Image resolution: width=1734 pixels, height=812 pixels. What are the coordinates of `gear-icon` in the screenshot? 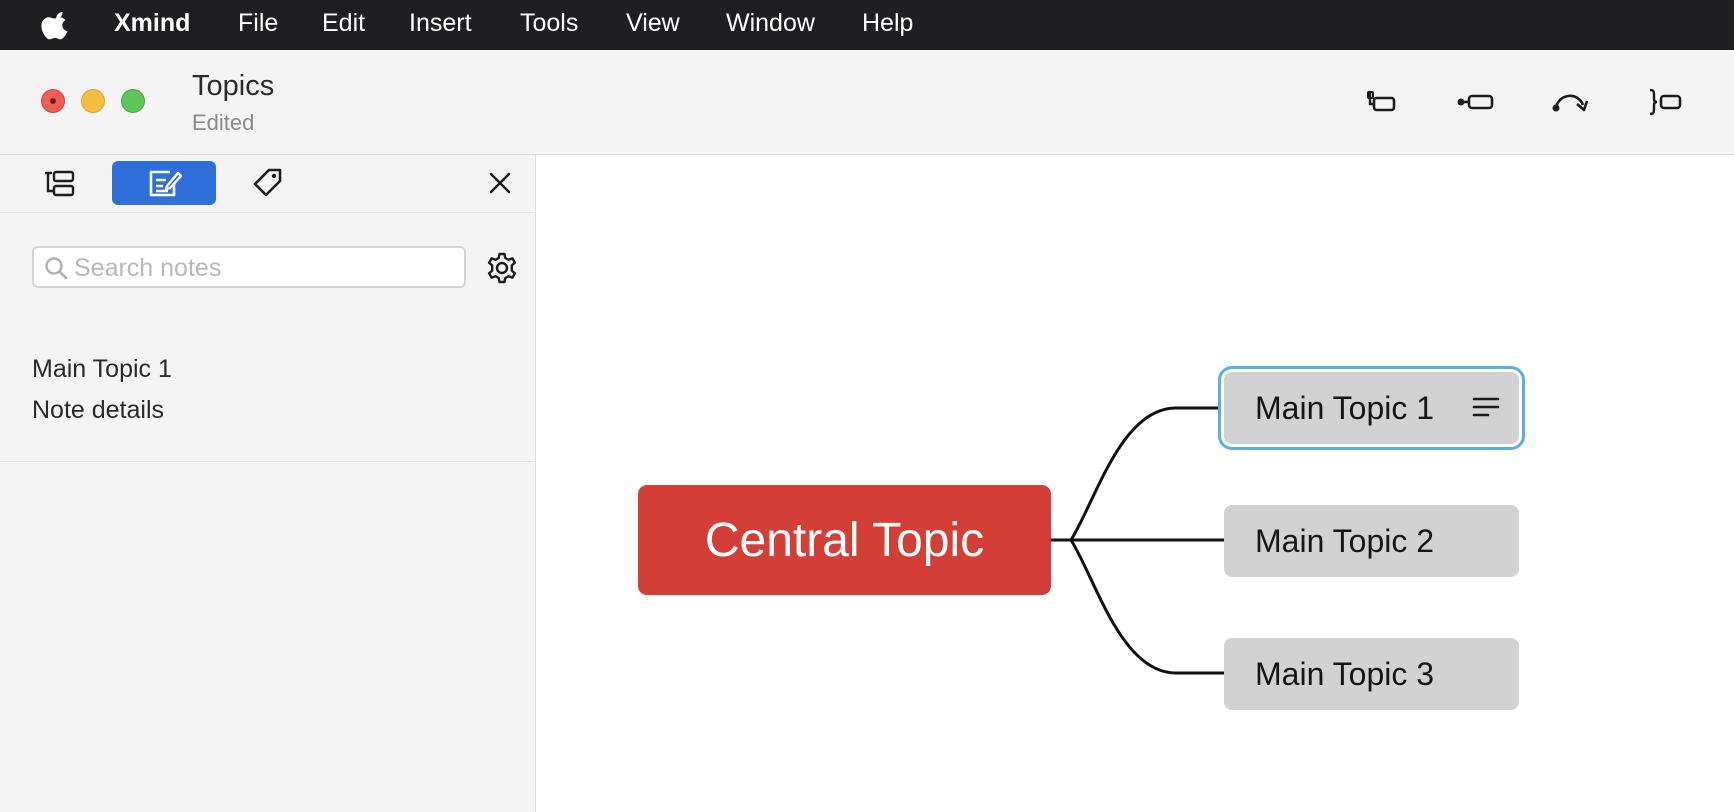 It's located at (502, 268).